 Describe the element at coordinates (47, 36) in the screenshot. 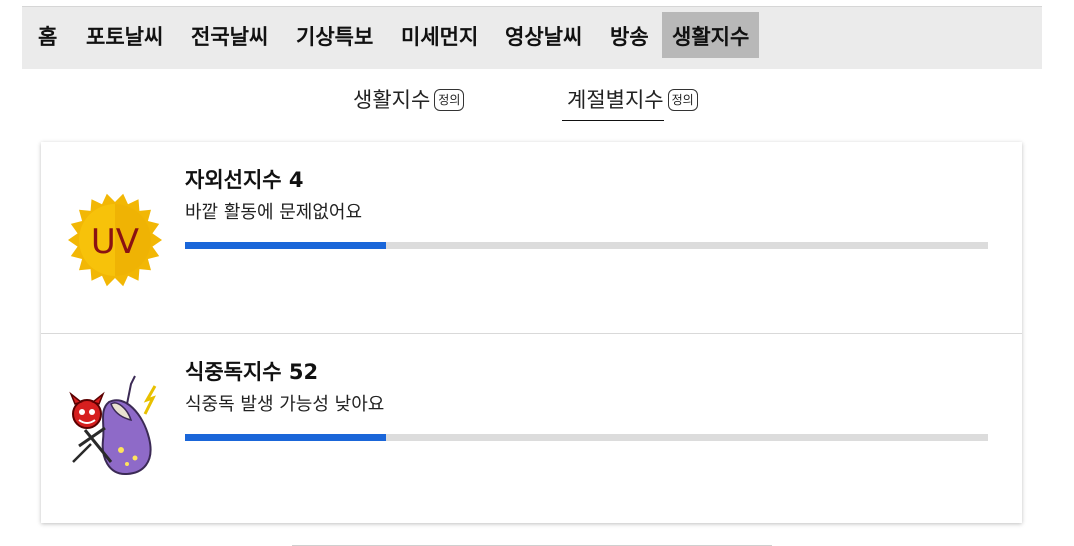

I see `nav-home: 홈` at that location.